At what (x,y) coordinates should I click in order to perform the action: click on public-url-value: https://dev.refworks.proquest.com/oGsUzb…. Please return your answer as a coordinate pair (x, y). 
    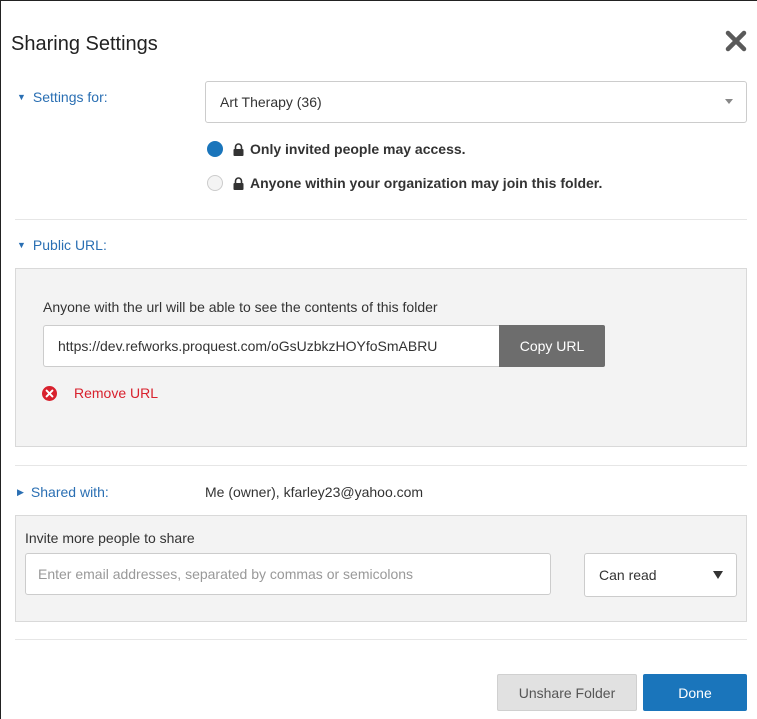
    Looking at the image, I should click on (248, 346).